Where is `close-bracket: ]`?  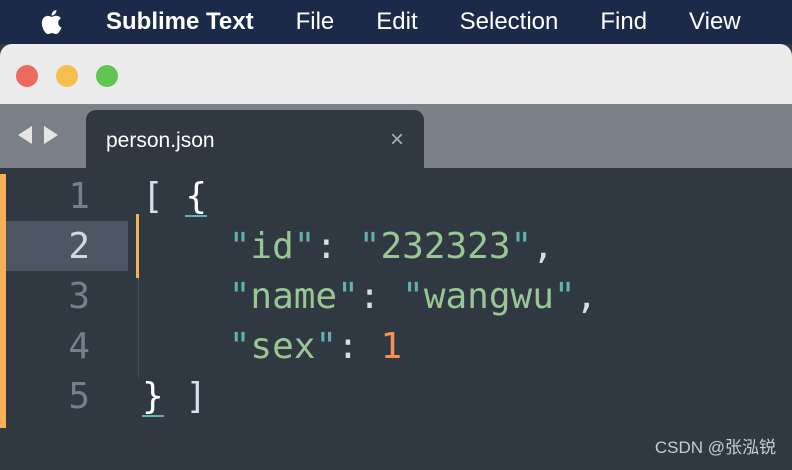
close-bracket: ] is located at coordinates (196, 396).